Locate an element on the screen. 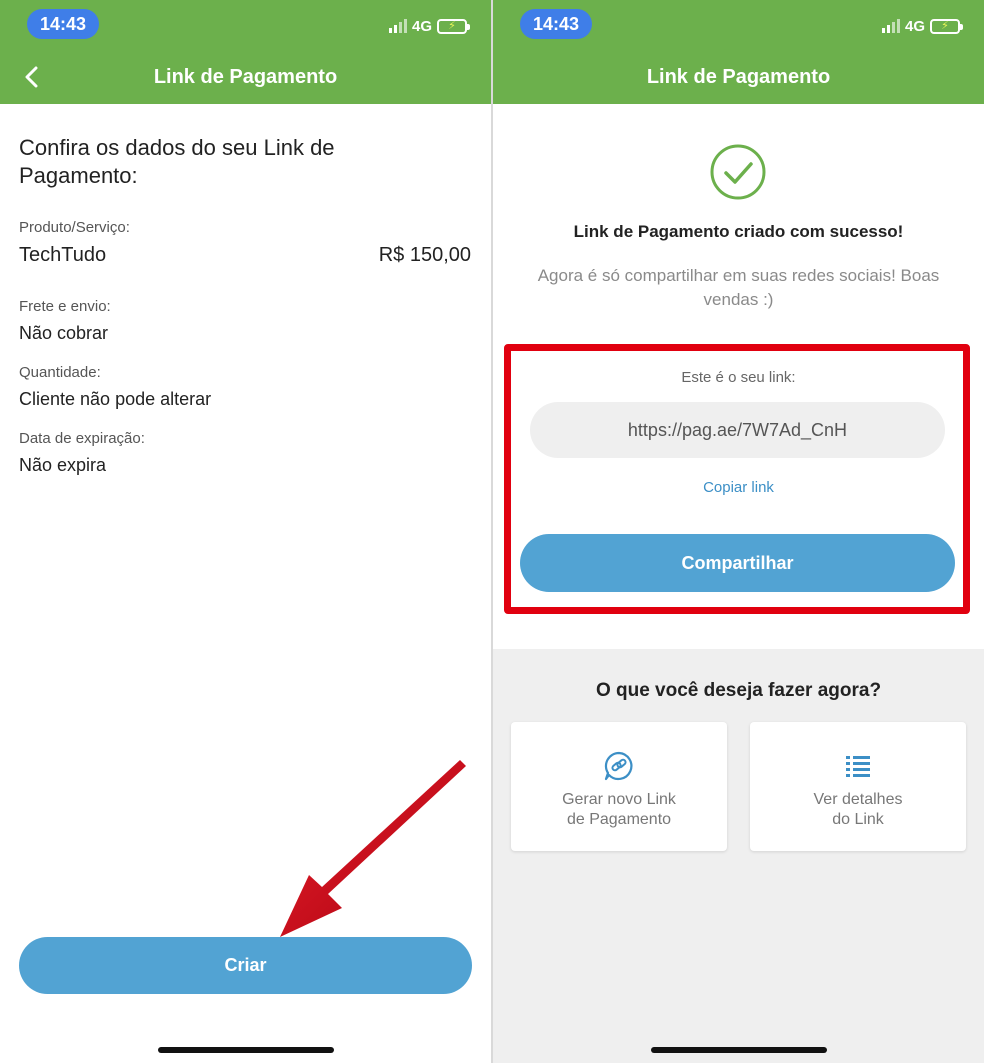 The image size is (984, 1063). link-details-card: Ver detalhes do Link is located at coordinates (858, 786).